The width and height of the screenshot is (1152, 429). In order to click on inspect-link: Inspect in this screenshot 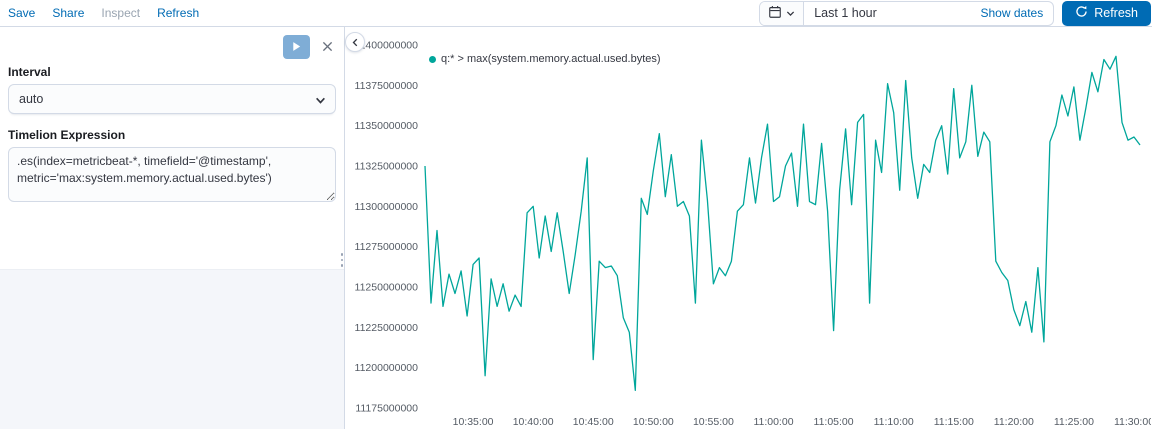, I will do `click(120, 13)`.